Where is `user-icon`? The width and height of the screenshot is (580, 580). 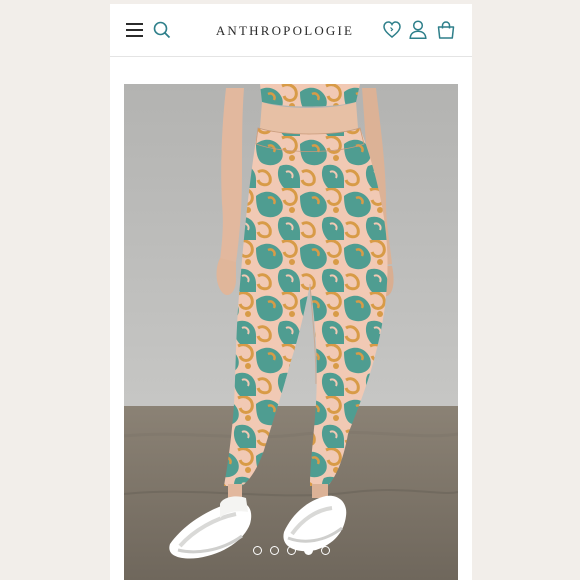
user-icon is located at coordinates (418, 29).